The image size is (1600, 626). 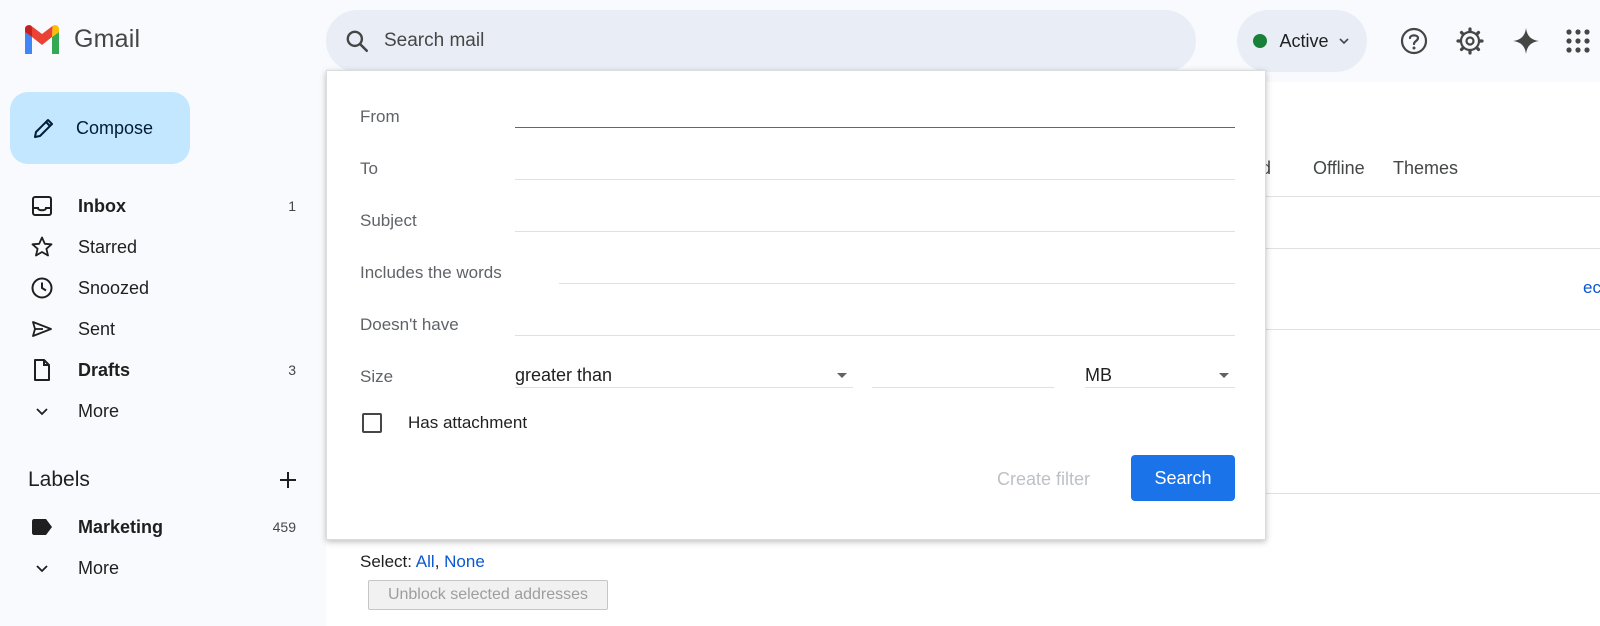 What do you see at coordinates (1260, 41) in the screenshot?
I see `status-dot-icon` at bounding box center [1260, 41].